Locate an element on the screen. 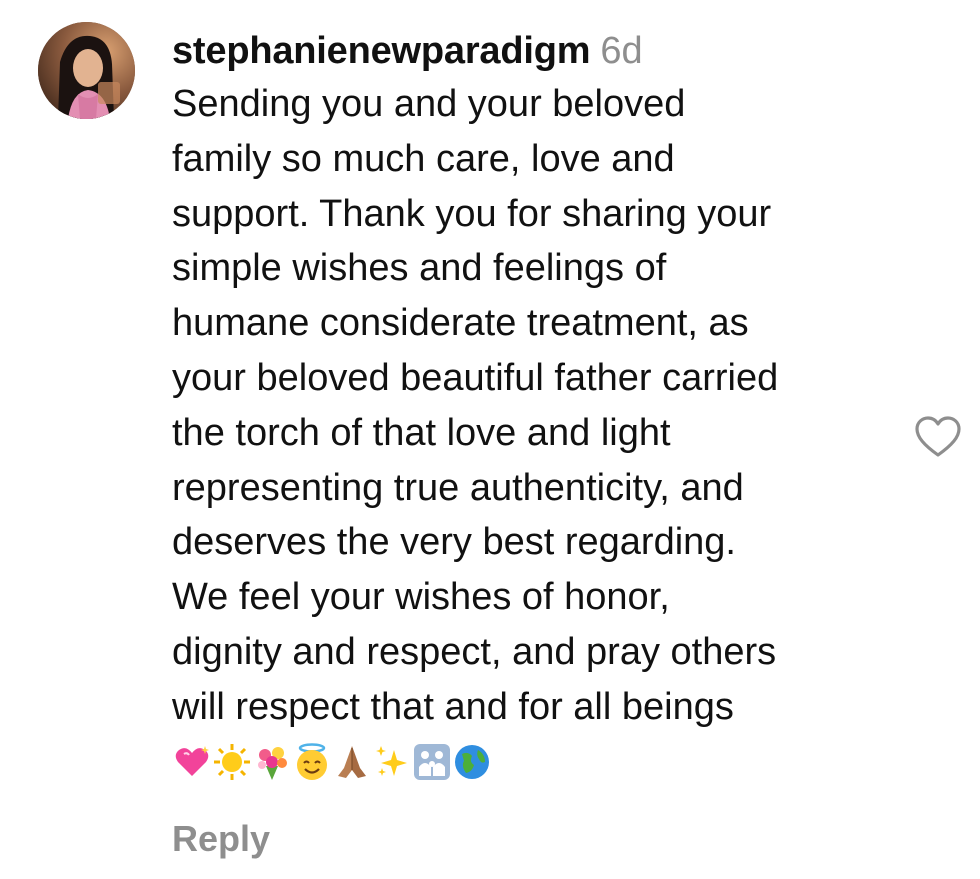 This screenshot has height=879, width=980. timestamp: 6d is located at coordinates (621, 51).